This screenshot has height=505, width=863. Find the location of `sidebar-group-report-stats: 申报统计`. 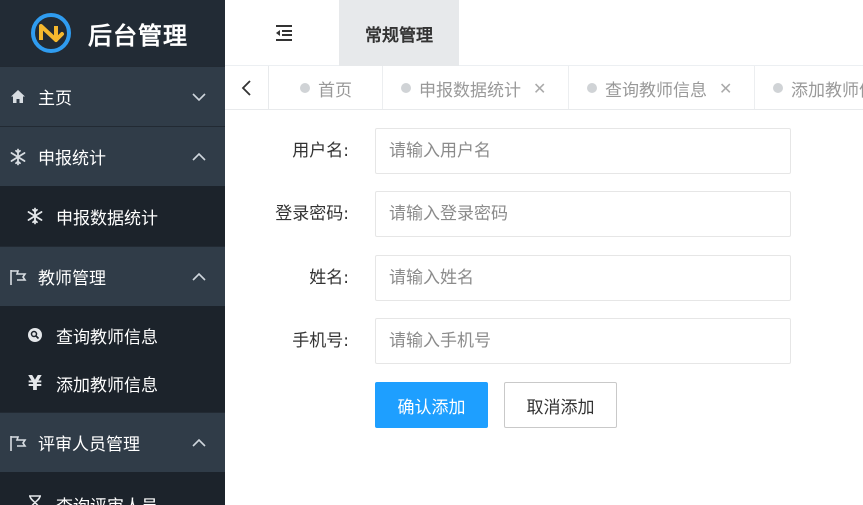

sidebar-group-report-stats: 申报统计 is located at coordinates (112, 156).